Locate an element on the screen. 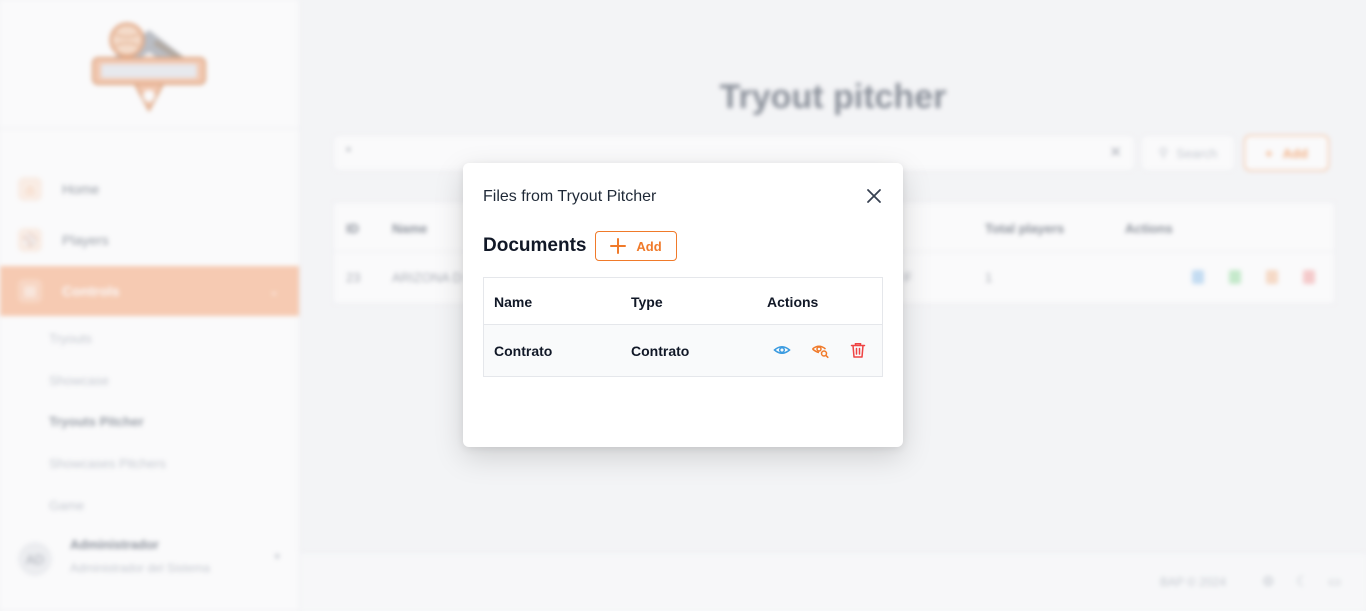 This screenshot has width=1366, height=611. column-header-name: Name is located at coordinates (513, 302).